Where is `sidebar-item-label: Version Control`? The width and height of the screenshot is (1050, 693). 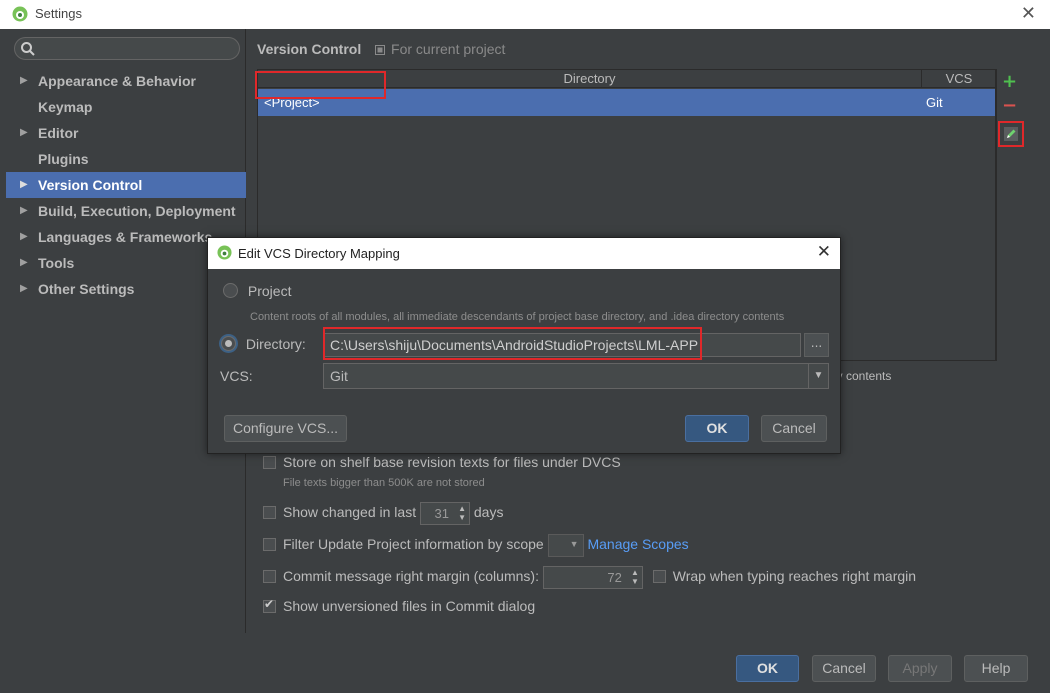 sidebar-item-label: Version Control is located at coordinates (90, 185).